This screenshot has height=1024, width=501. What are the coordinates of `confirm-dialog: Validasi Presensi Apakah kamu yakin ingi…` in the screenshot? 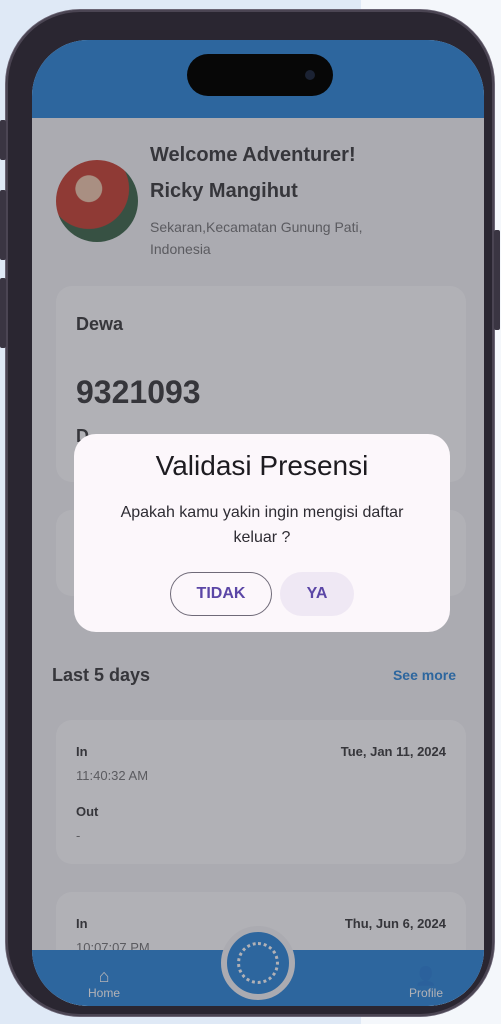 It's located at (262, 533).